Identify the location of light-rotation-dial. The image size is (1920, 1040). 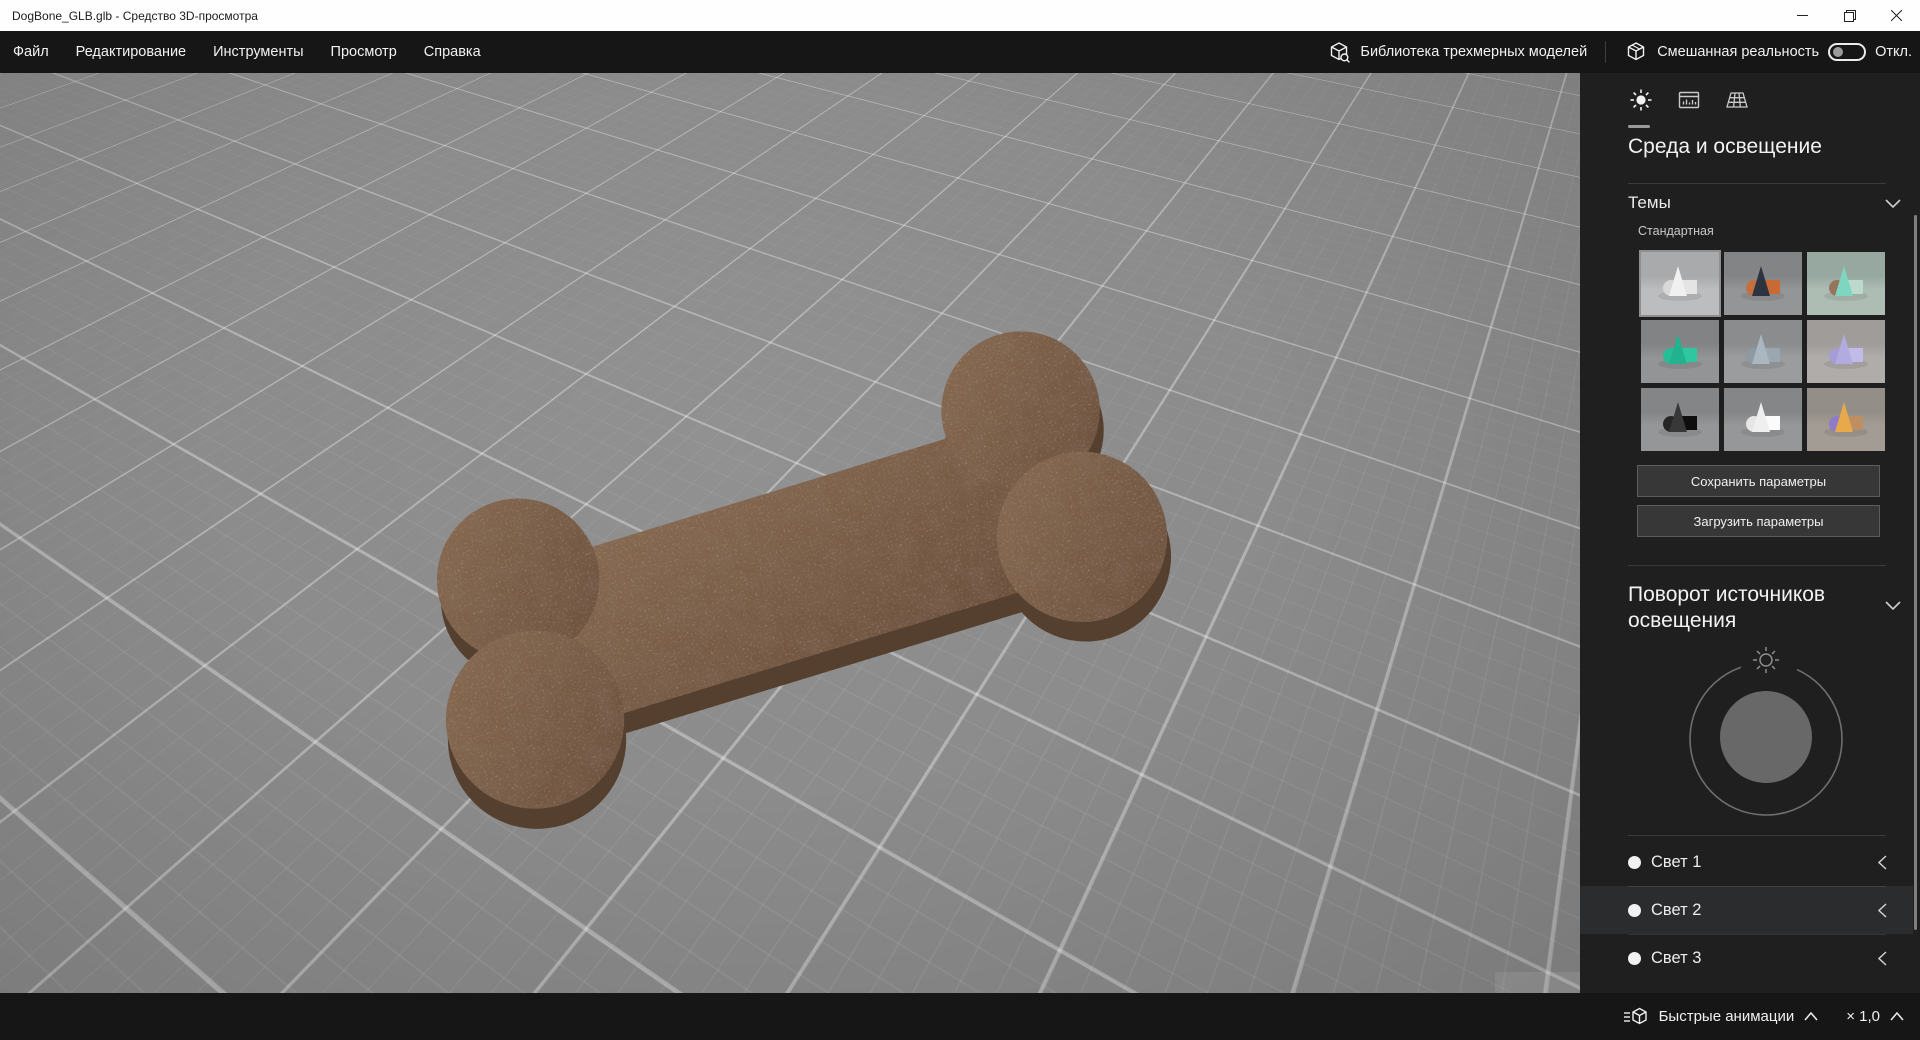
(1766, 737).